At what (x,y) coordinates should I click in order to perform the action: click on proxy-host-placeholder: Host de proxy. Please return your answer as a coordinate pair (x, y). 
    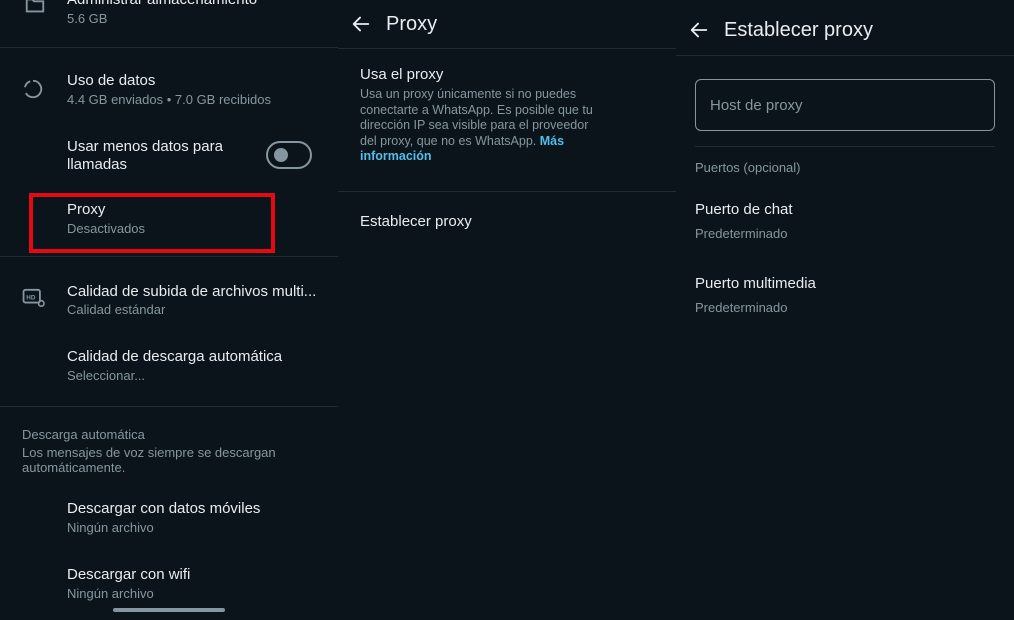
    Looking at the image, I should click on (756, 105).